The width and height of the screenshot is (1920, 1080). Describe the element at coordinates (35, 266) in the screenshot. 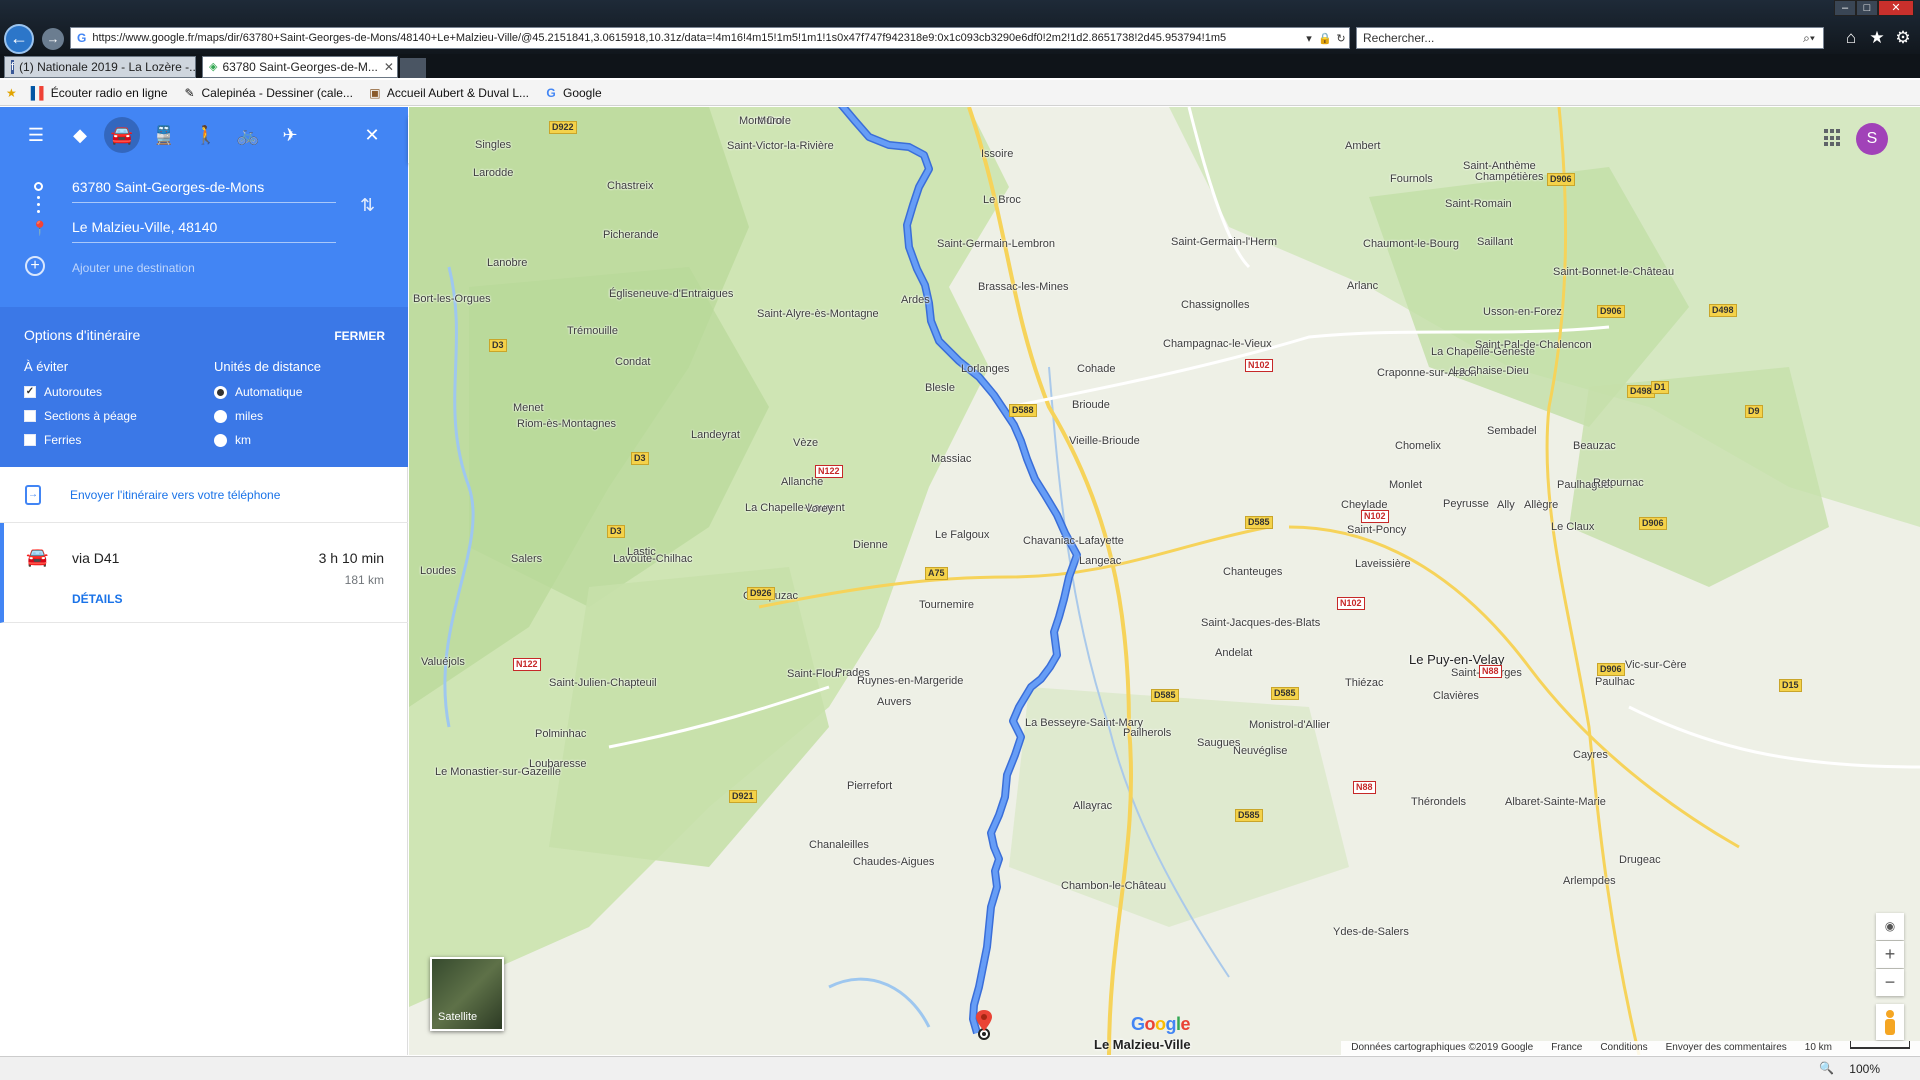

I see `add-destination-icon: +` at that location.